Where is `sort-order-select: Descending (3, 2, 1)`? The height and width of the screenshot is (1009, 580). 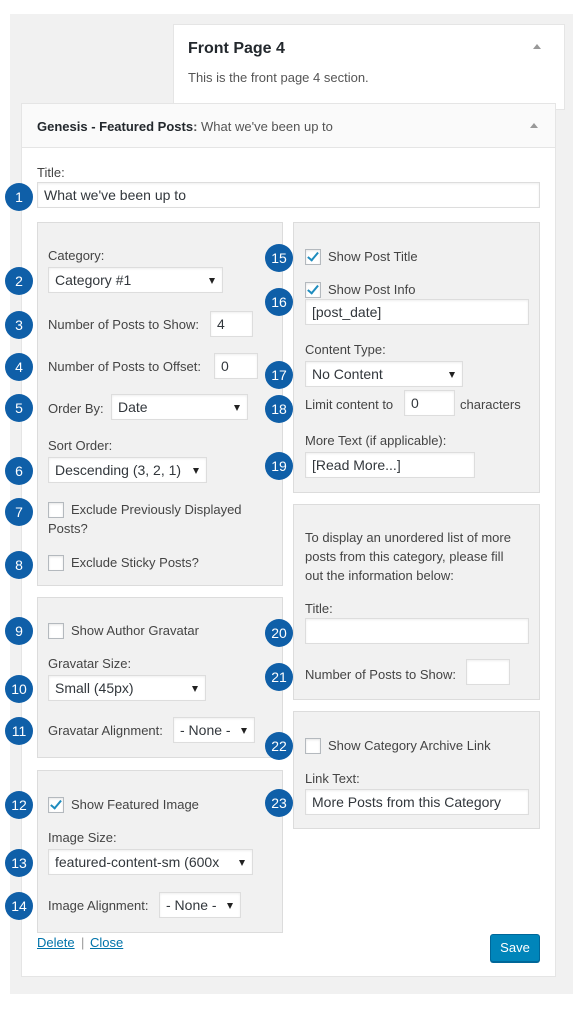
sort-order-select: Descending (3, 2, 1) is located at coordinates (127, 470).